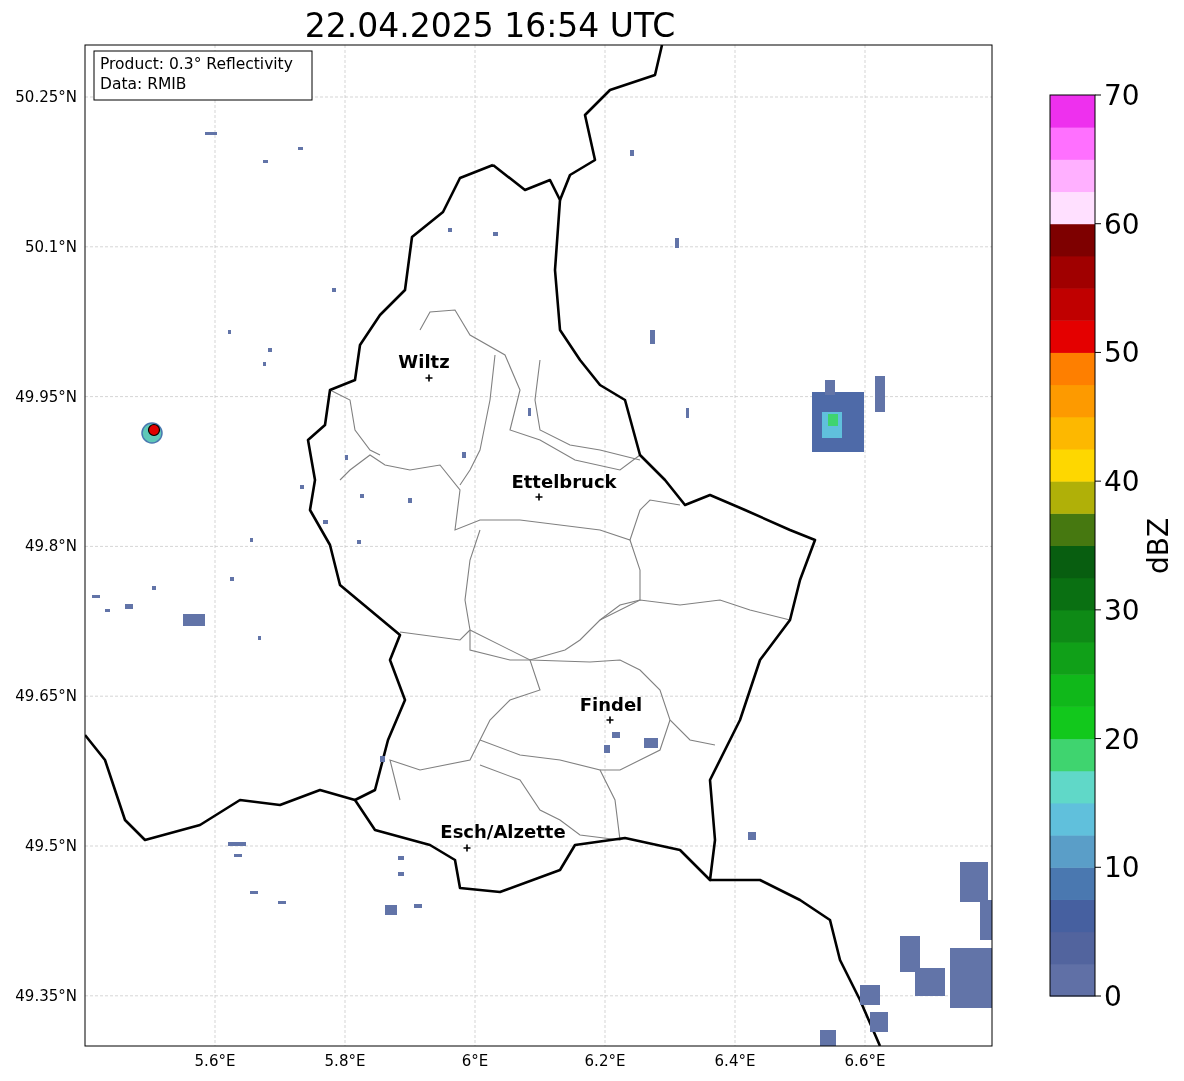 The height and width of the screenshot is (1081, 1184). Describe the element at coordinates (143, 84) in the screenshot. I see `info-text: Data: RMIB` at that location.